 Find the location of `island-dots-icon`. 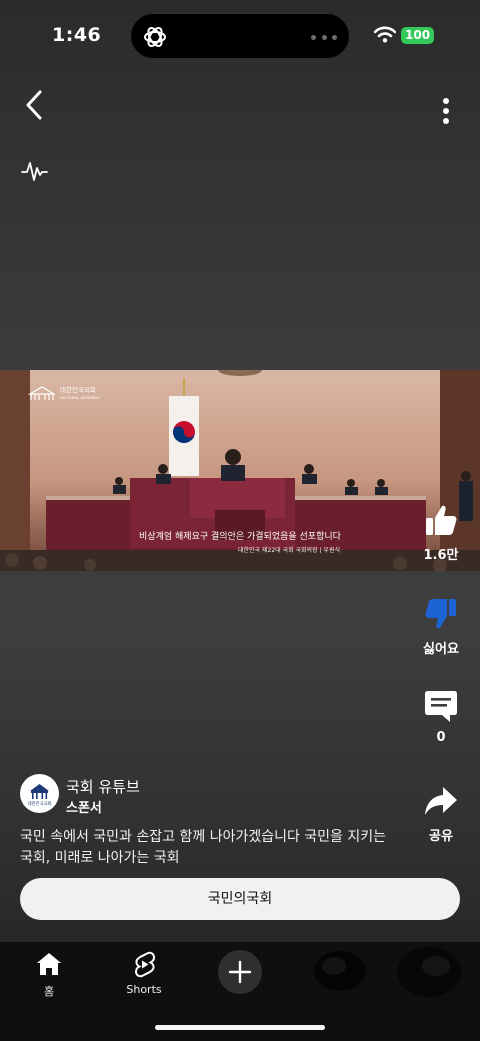

island-dots-icon is located at coordinates (324, 38).